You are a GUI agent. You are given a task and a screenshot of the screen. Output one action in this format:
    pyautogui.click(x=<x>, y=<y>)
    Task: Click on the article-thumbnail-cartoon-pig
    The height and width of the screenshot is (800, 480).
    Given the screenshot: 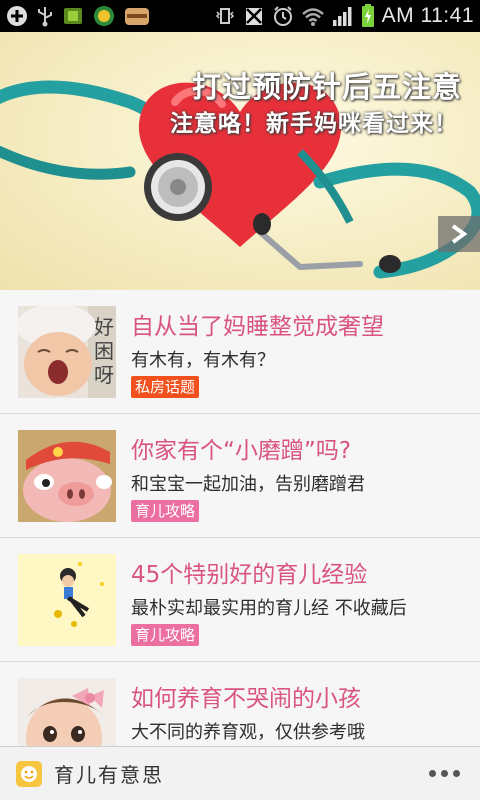 What is the action you would take?
    pyautogui.click(x=67, y=476)
    